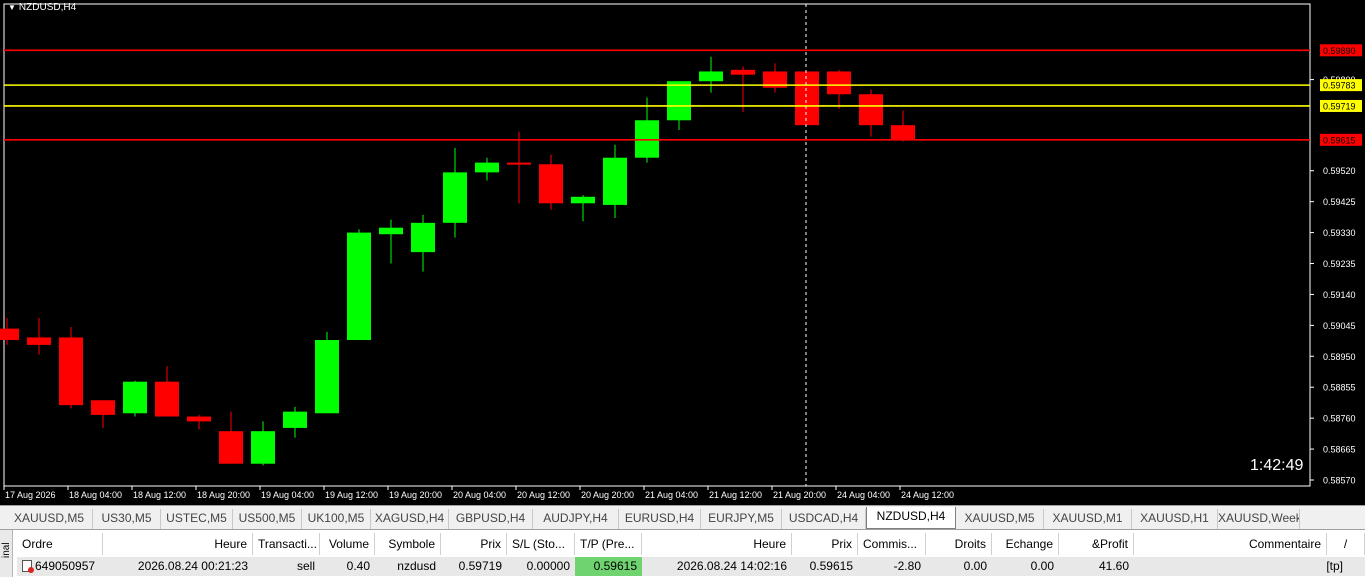 The height and width of the screenshot is (577, 1365). Describe the element at coordinates (1230, 544) in the screenshot. I see `col-header-commentaire: Commentaire` at that location.